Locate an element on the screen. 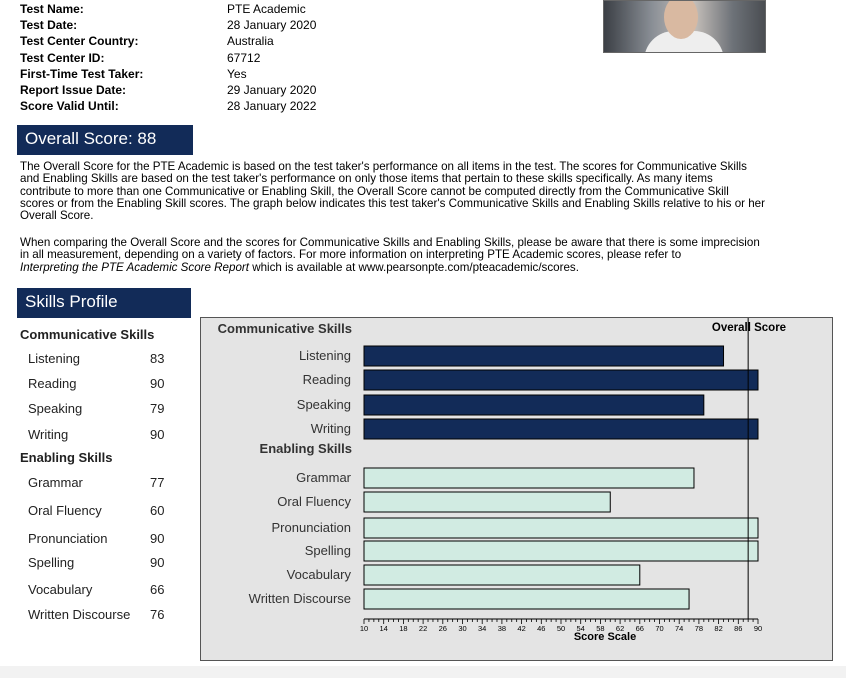  chart-tick-label: 18 is located at coordinates (403, 628).